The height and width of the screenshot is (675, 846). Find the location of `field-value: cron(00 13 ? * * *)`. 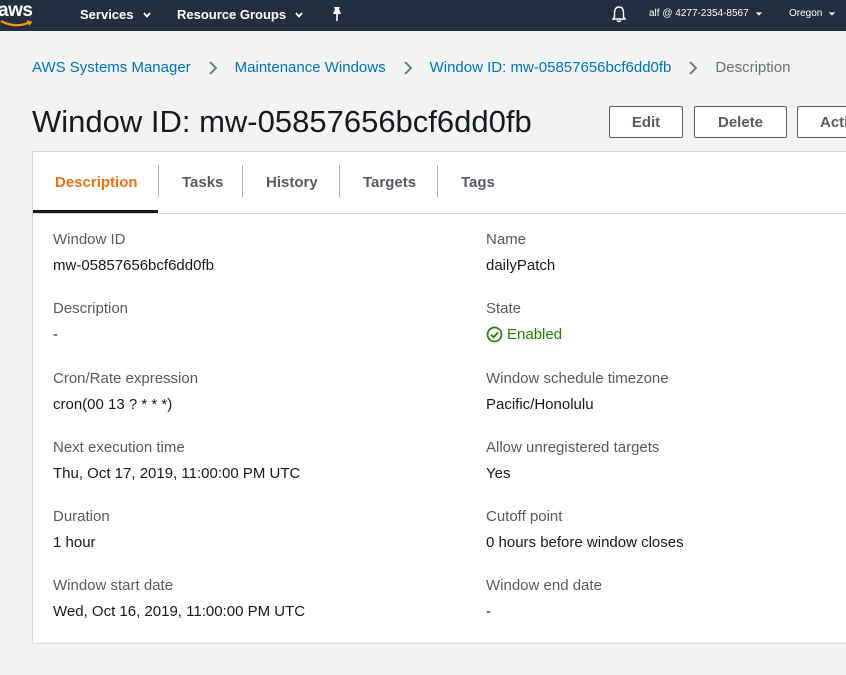

field-value: cron(00 13 ? * * *) is located at coordinates (113, 404).